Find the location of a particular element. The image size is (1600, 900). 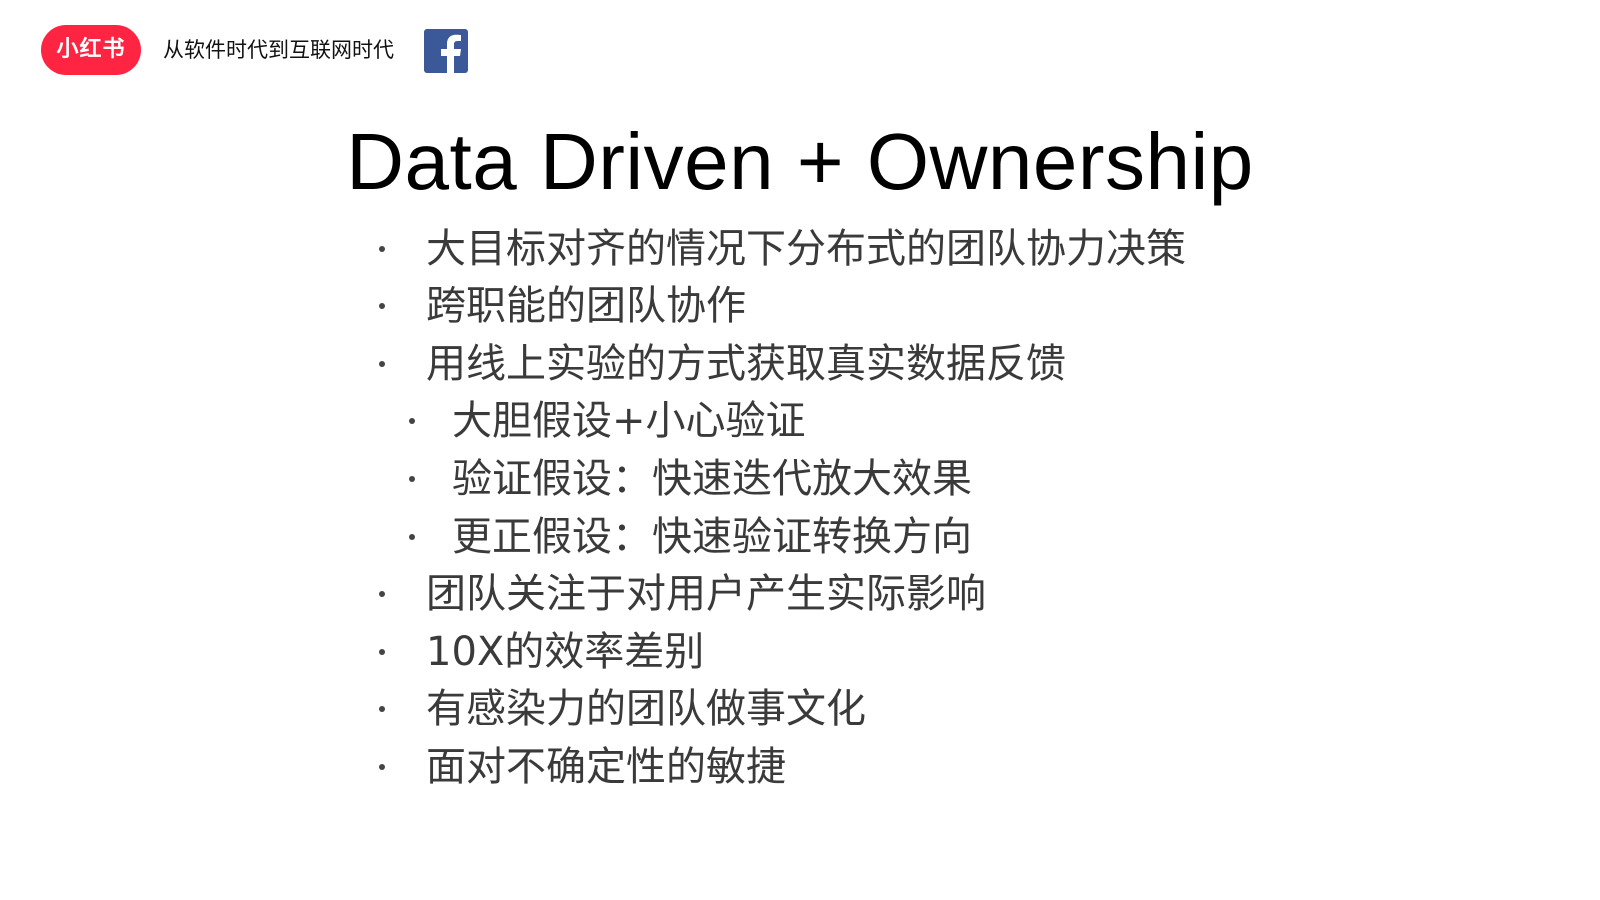

bullet-text: 团队关注于对用户产生实际影响 is located at coordinates (706, 594).